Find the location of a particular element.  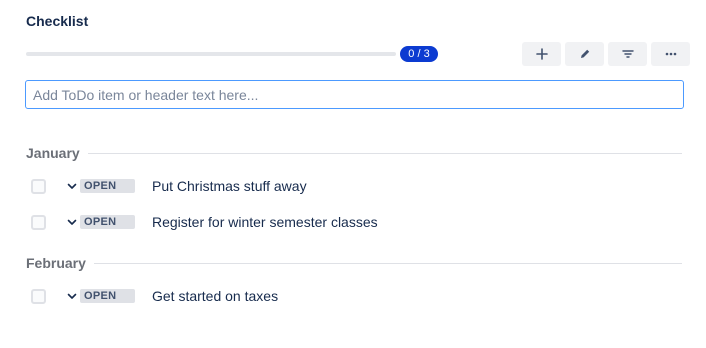

plus-icon is located at coordinates (541, 54).